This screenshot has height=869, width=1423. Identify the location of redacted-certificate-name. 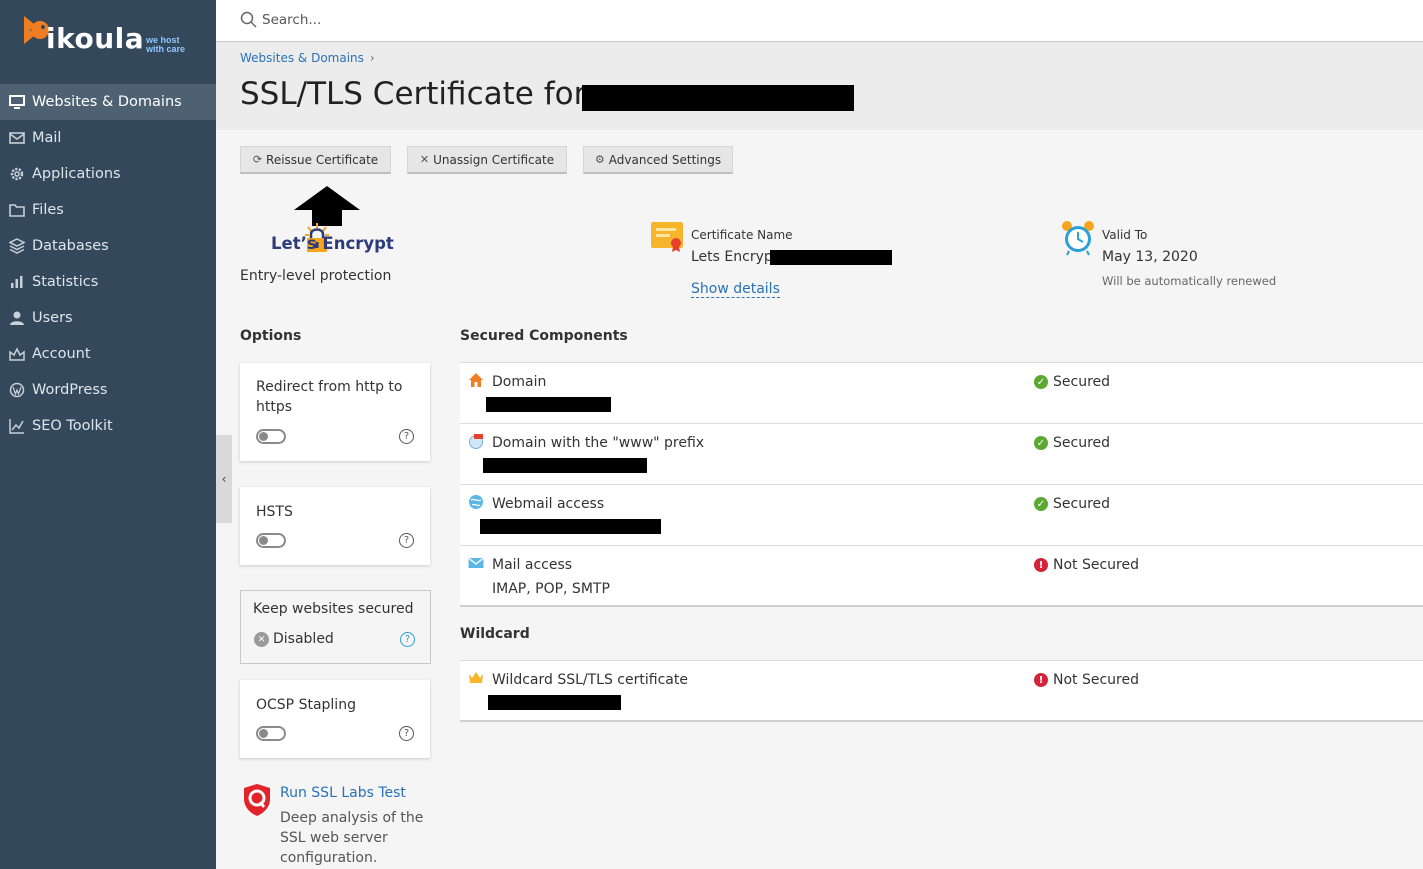
(831, 257).